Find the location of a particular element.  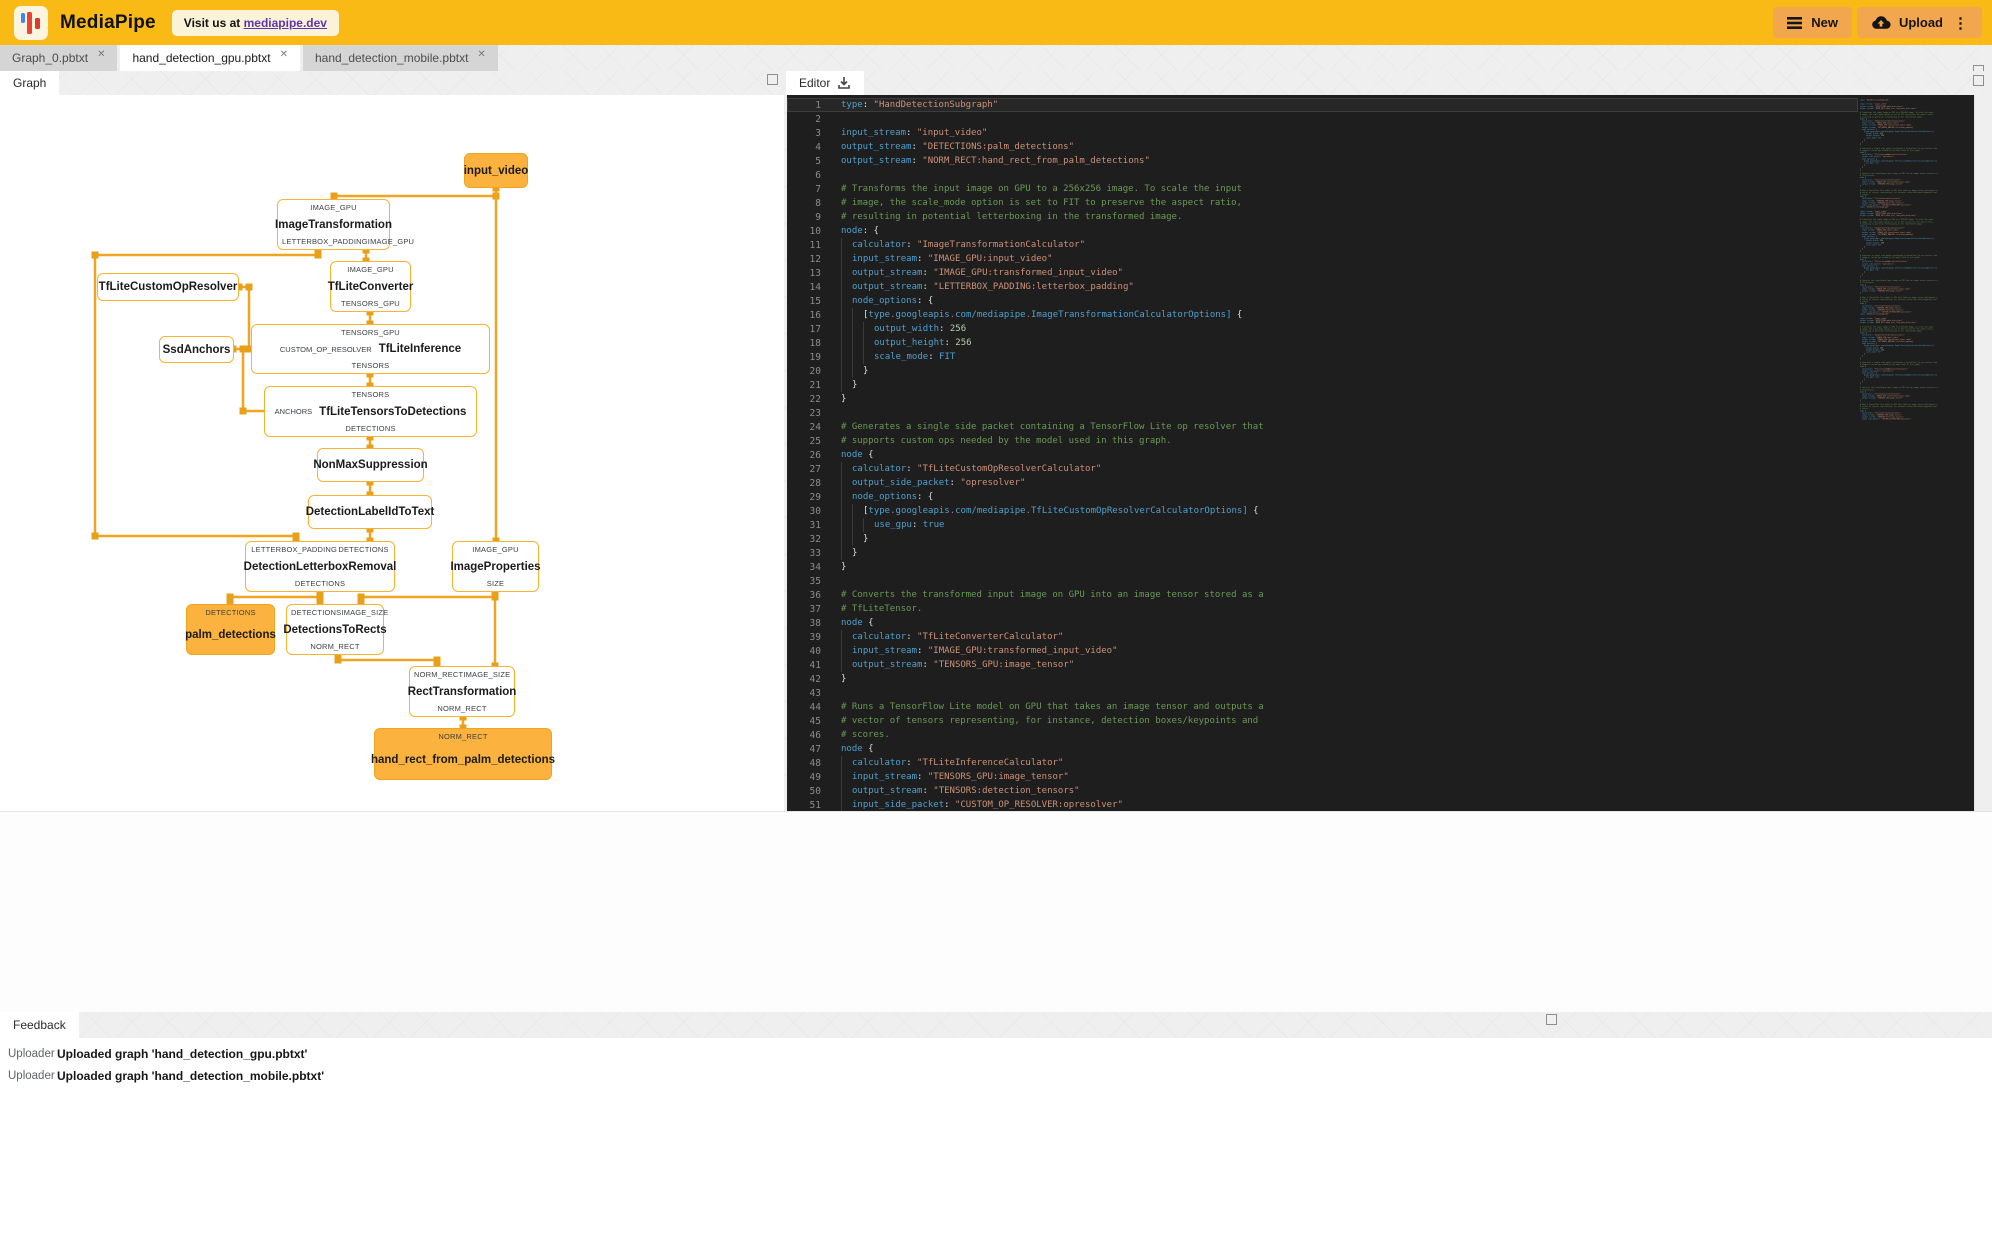

line-number: 3 is located at coordinates (818, 133).